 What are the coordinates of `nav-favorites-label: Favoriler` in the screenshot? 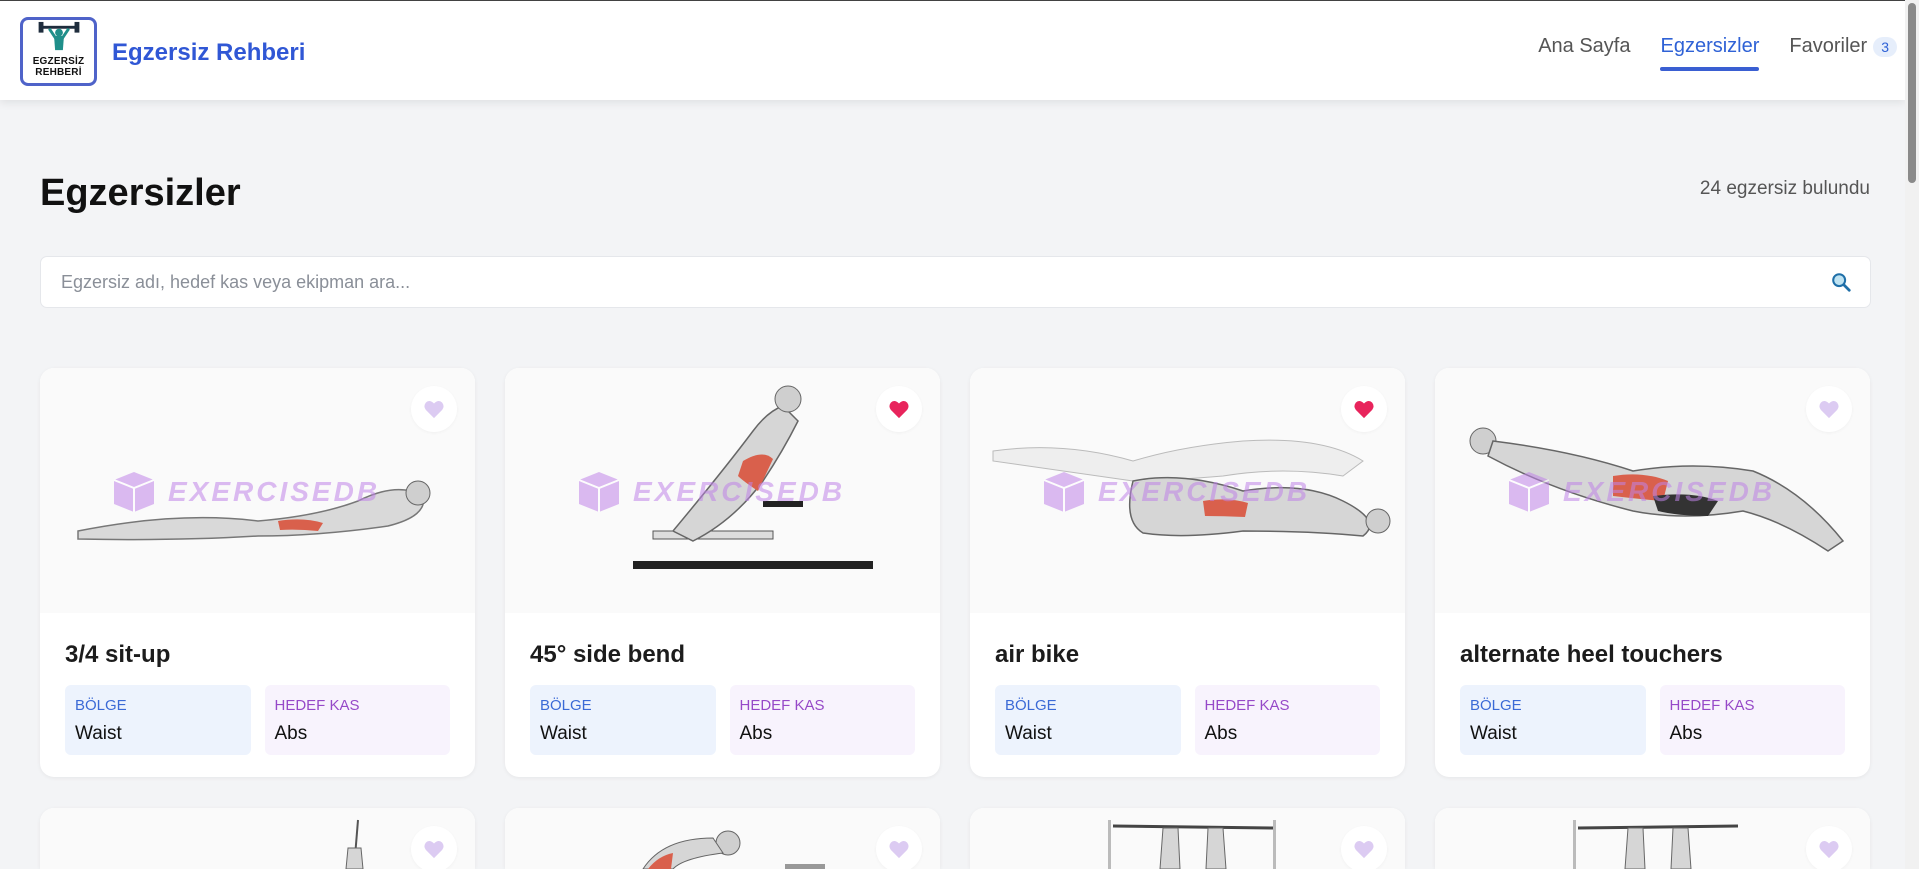 It's located at (1828, 46).